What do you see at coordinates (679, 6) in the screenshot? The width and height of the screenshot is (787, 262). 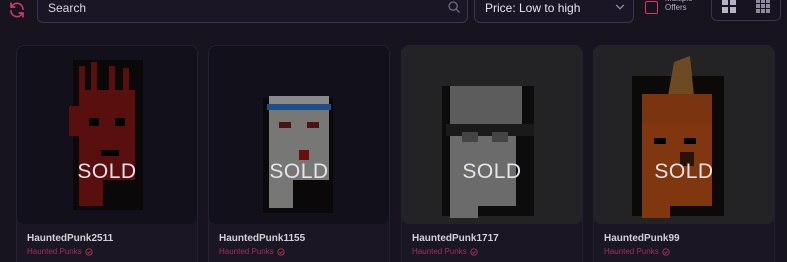 I see `multiple-offers-label: Multiple Offers` at bounding box center [679, 6].